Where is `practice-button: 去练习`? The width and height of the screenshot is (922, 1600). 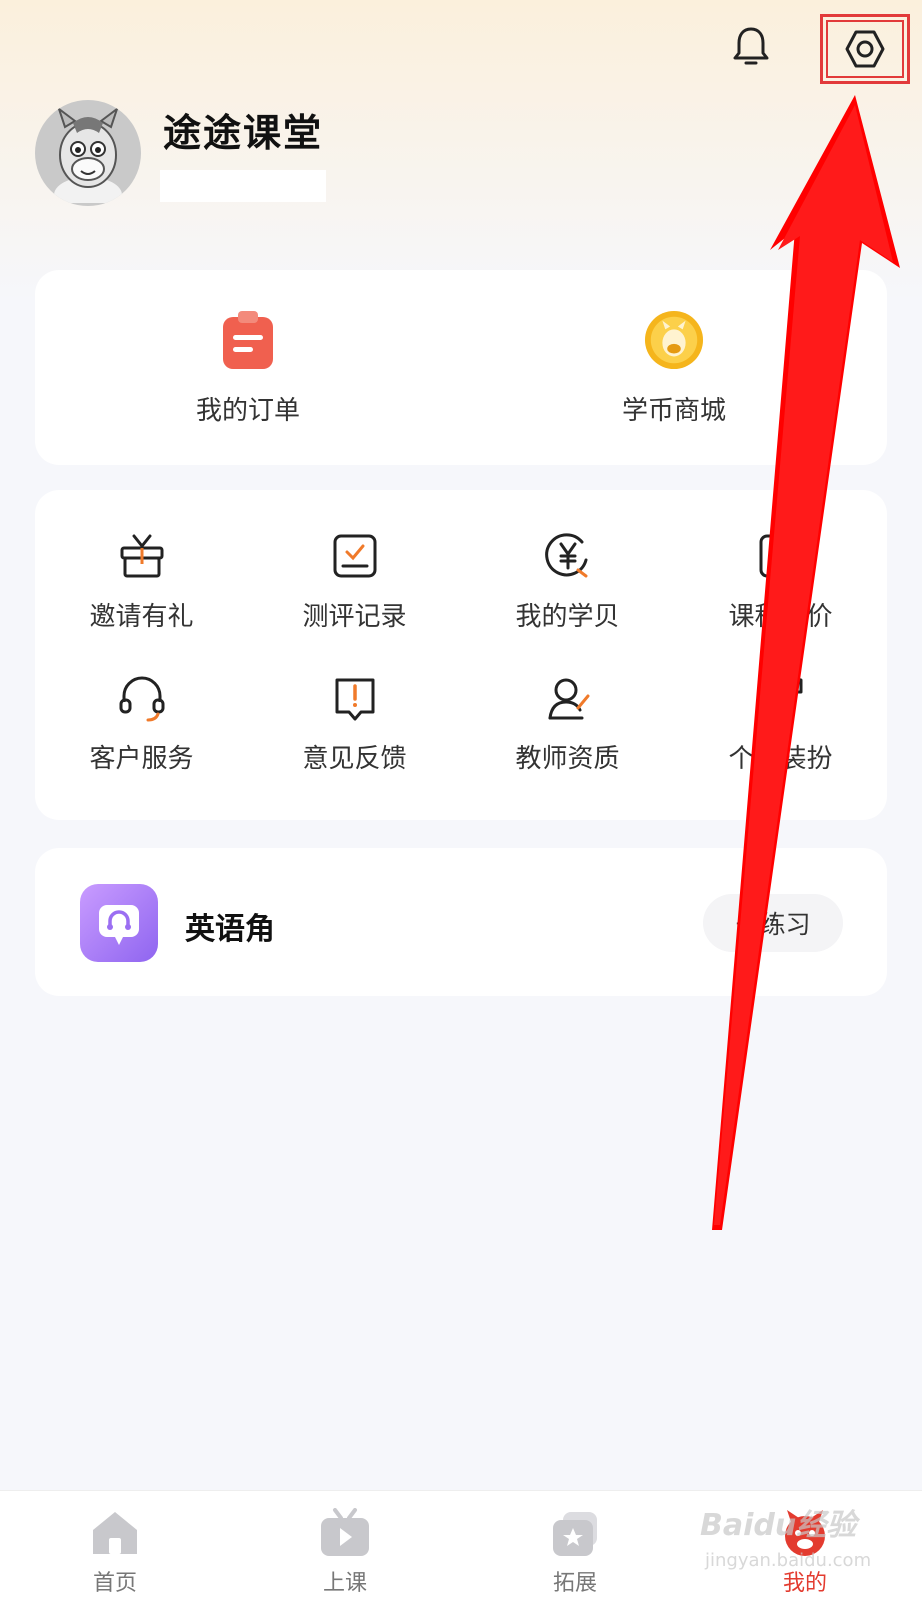
practice-button: 去练习 is located at coordinates (773, 923).